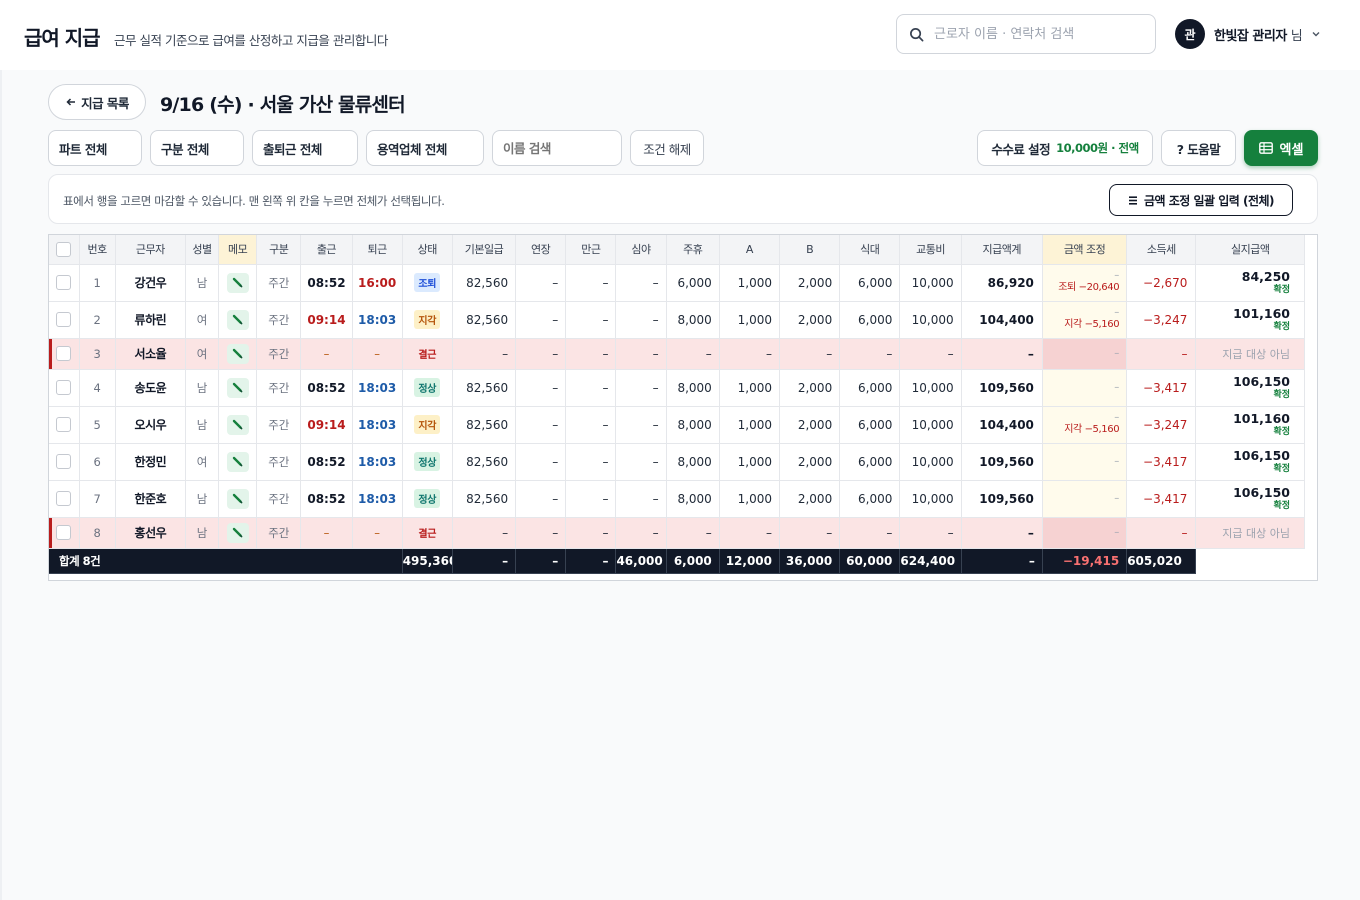 Image resolution: width=1360 pixels, height=900 pixels. What do you see at coordinates (750, 499) in the screenshot?
I see `amount-a: 1,000` at bounding box center [750, 499].